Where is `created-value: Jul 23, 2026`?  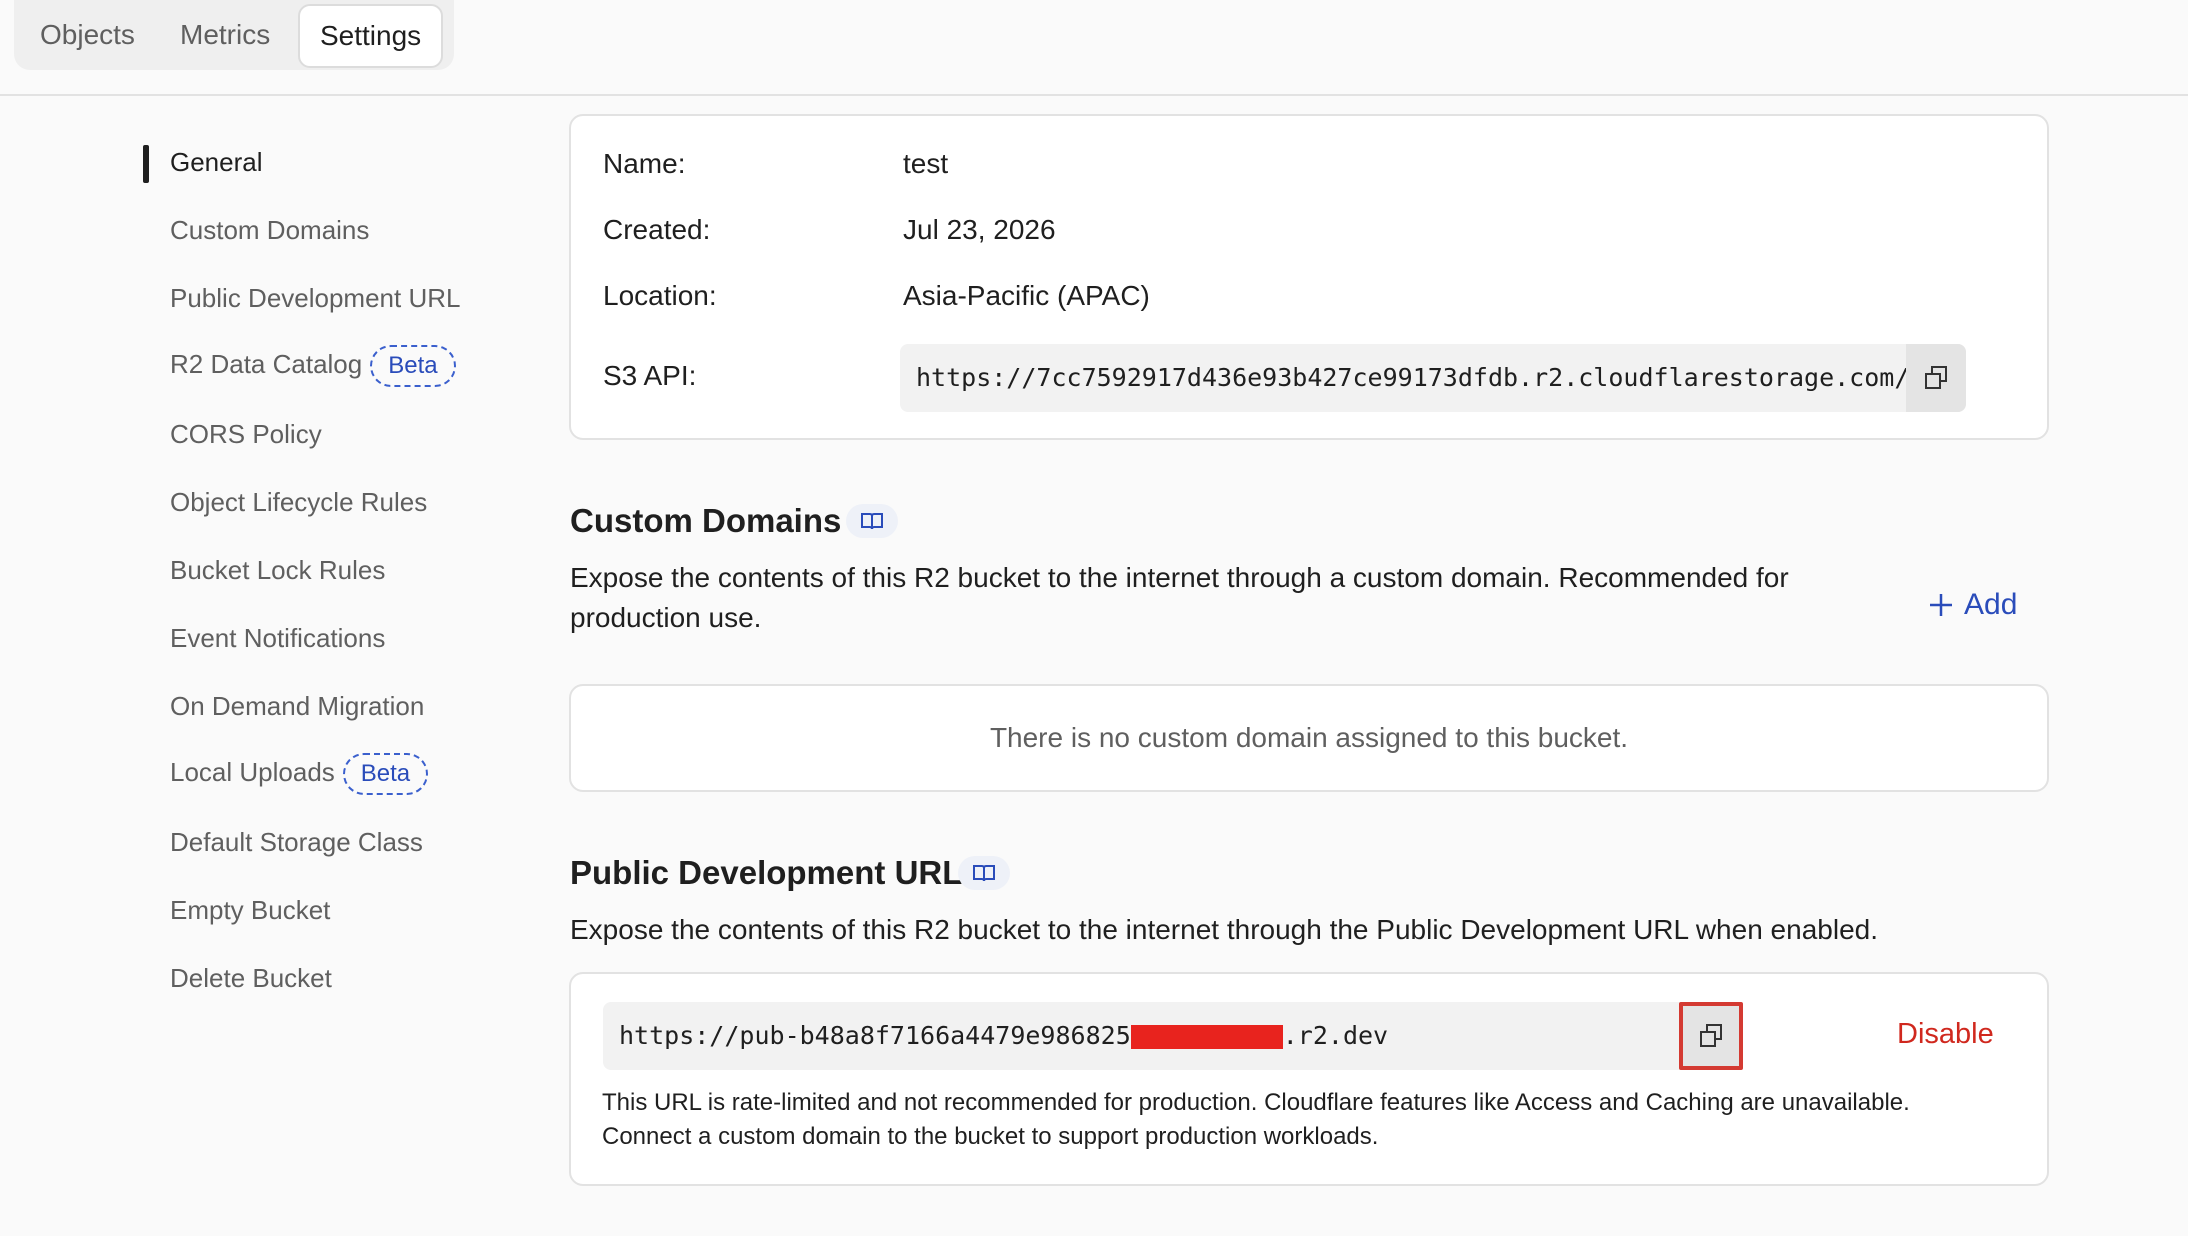
created-value: Jul 23, 2026 is located at coordinates (979, 229).